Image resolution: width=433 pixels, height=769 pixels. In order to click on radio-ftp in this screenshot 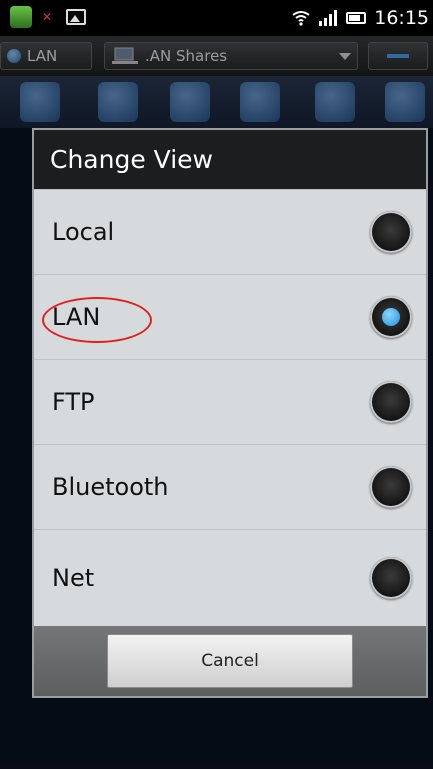, I will do `click(391, 402)`.